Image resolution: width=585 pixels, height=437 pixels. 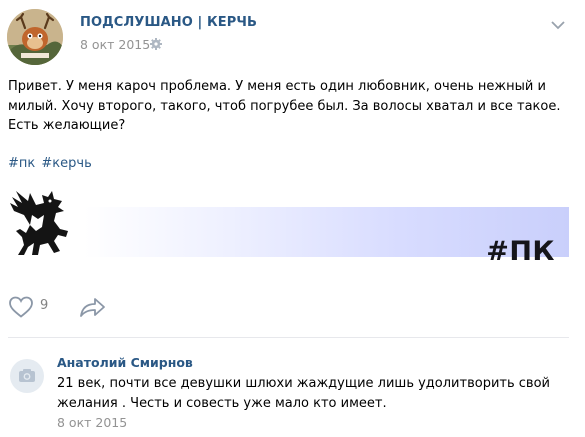 I want to click on comment-author-link: Анатолий Смирнов, so click(x=125, y=362).